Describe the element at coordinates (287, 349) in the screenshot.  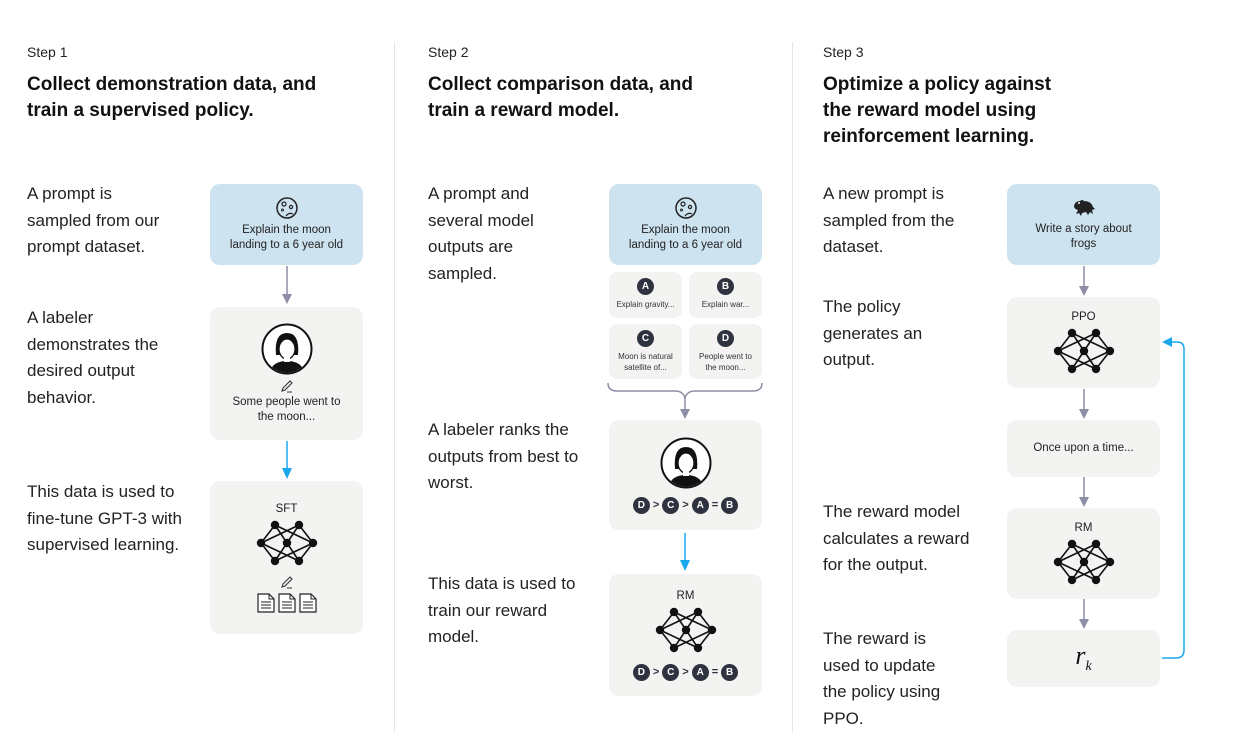
I see `labeler-avatar-icon` at that location.